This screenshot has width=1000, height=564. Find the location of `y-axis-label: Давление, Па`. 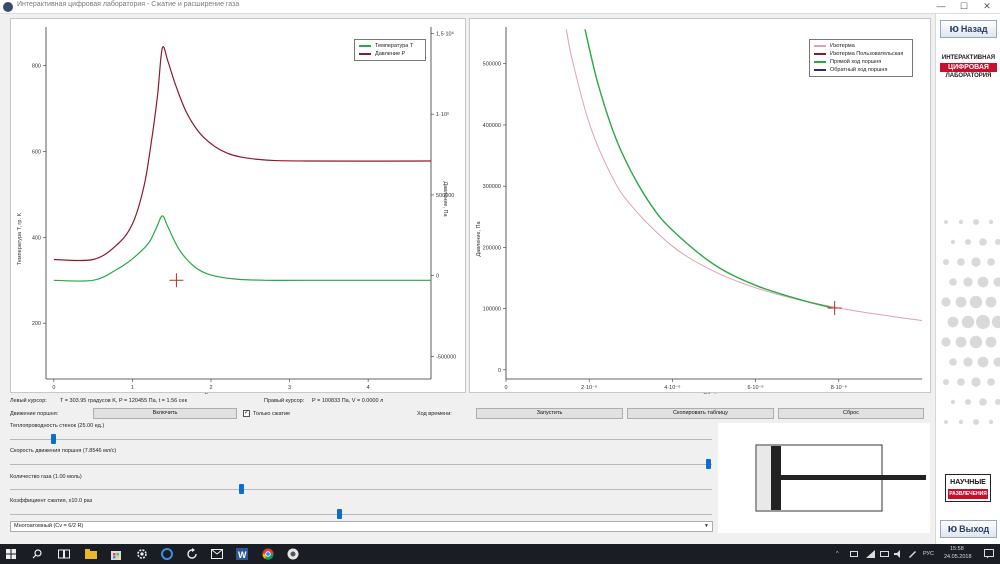

y-axis-label: Давление, Па is located at coordinates (479, 239).